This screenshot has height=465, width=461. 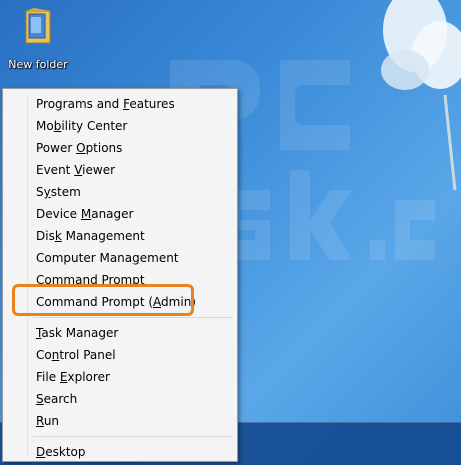 What do you see at coordinates (120, 236) in the screenshot?
I see `menu-item-disk-management: Disk Management` at bounding box center [120, 236].